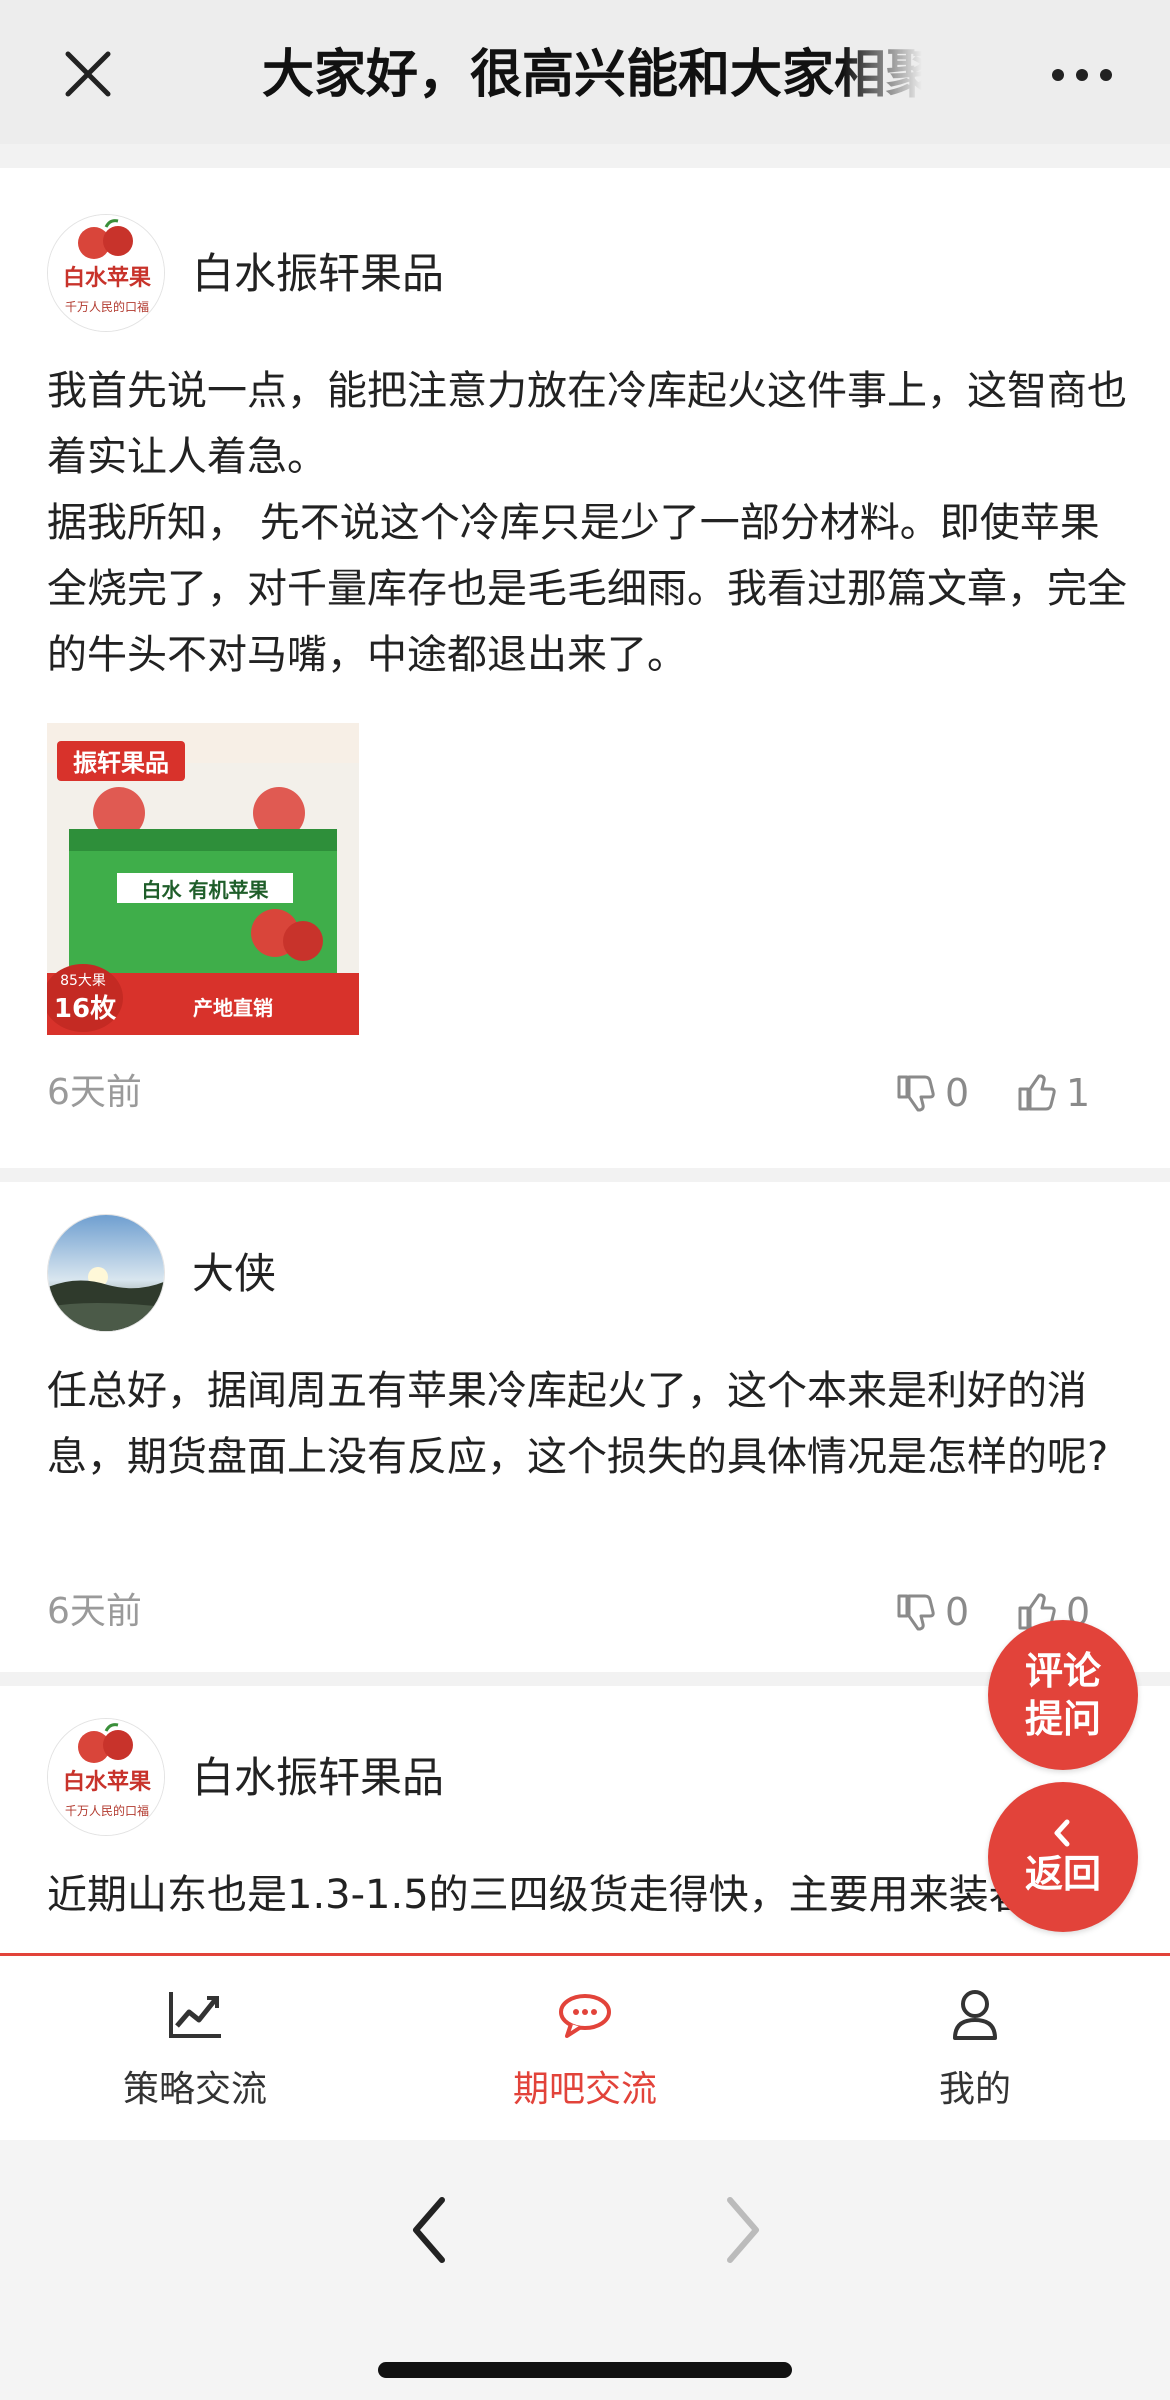  I want to click on avatar, so click(106, 1273).